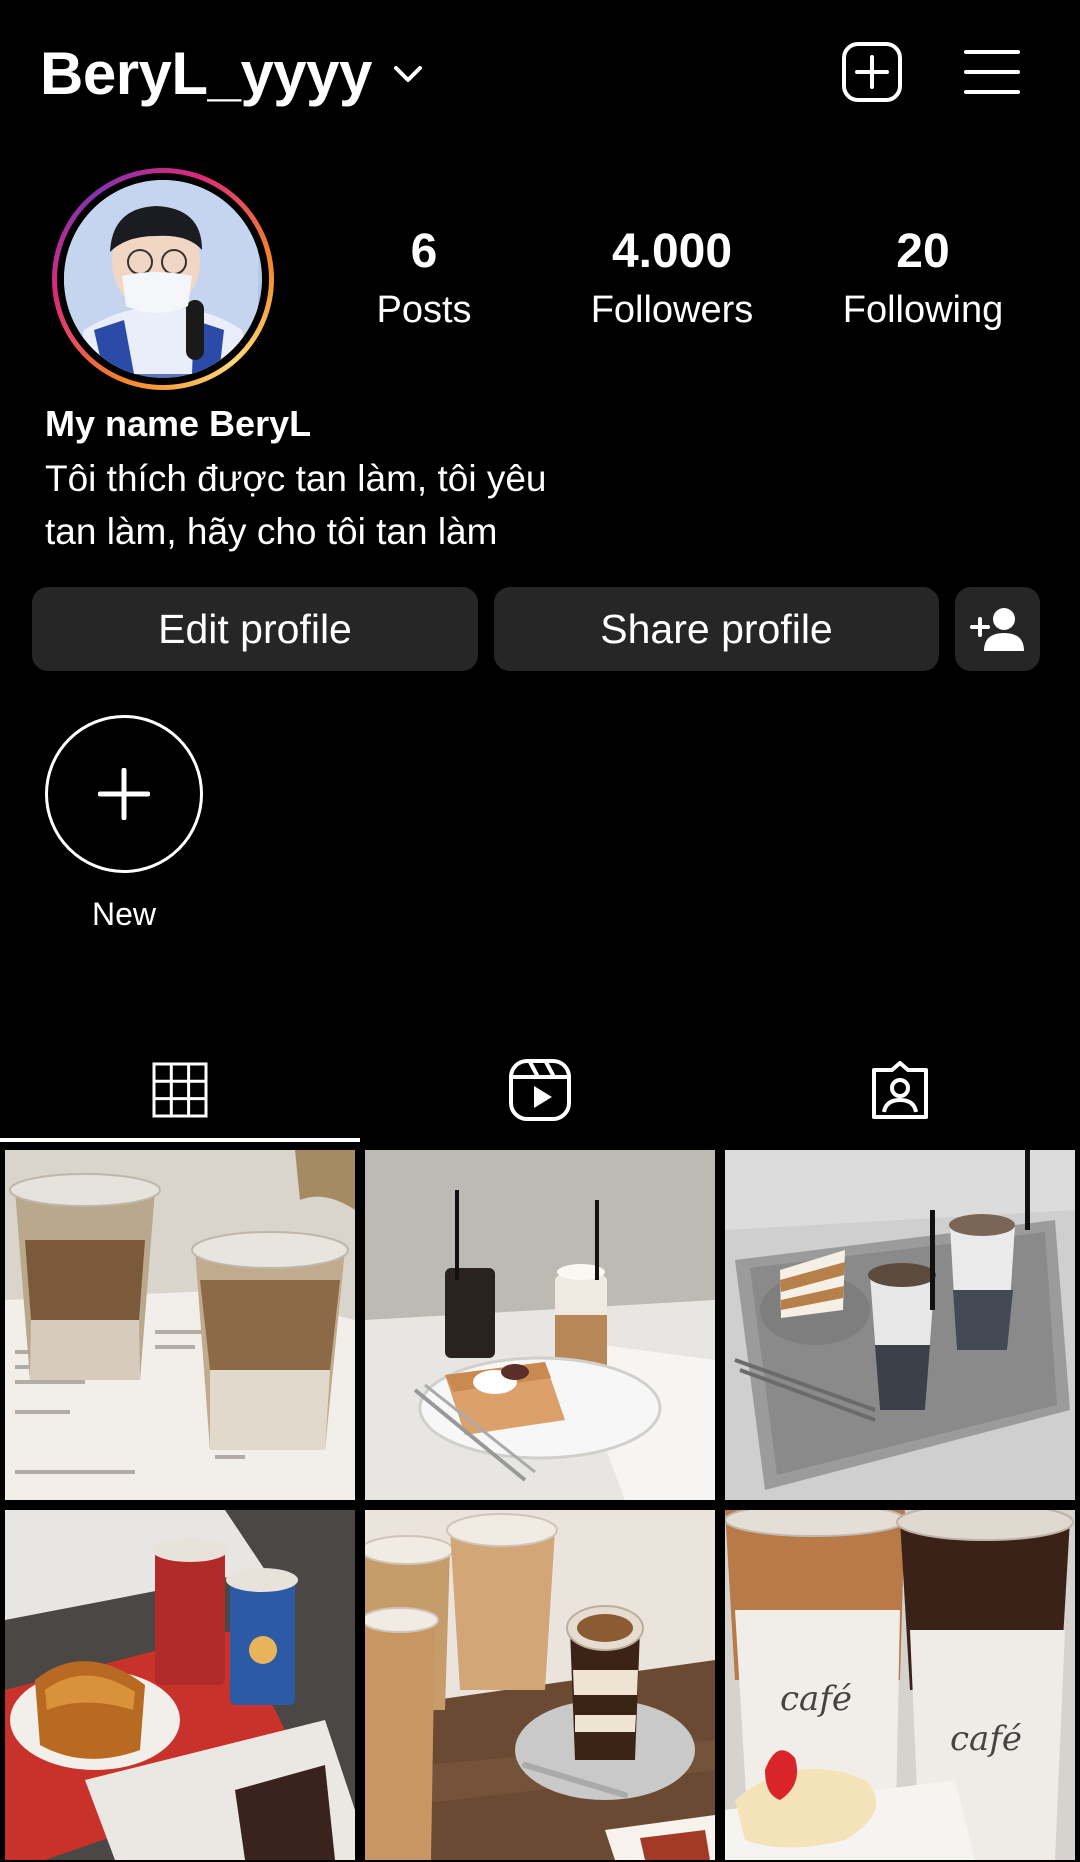  I want to click on posts-label: Posts, so click(424, 310).